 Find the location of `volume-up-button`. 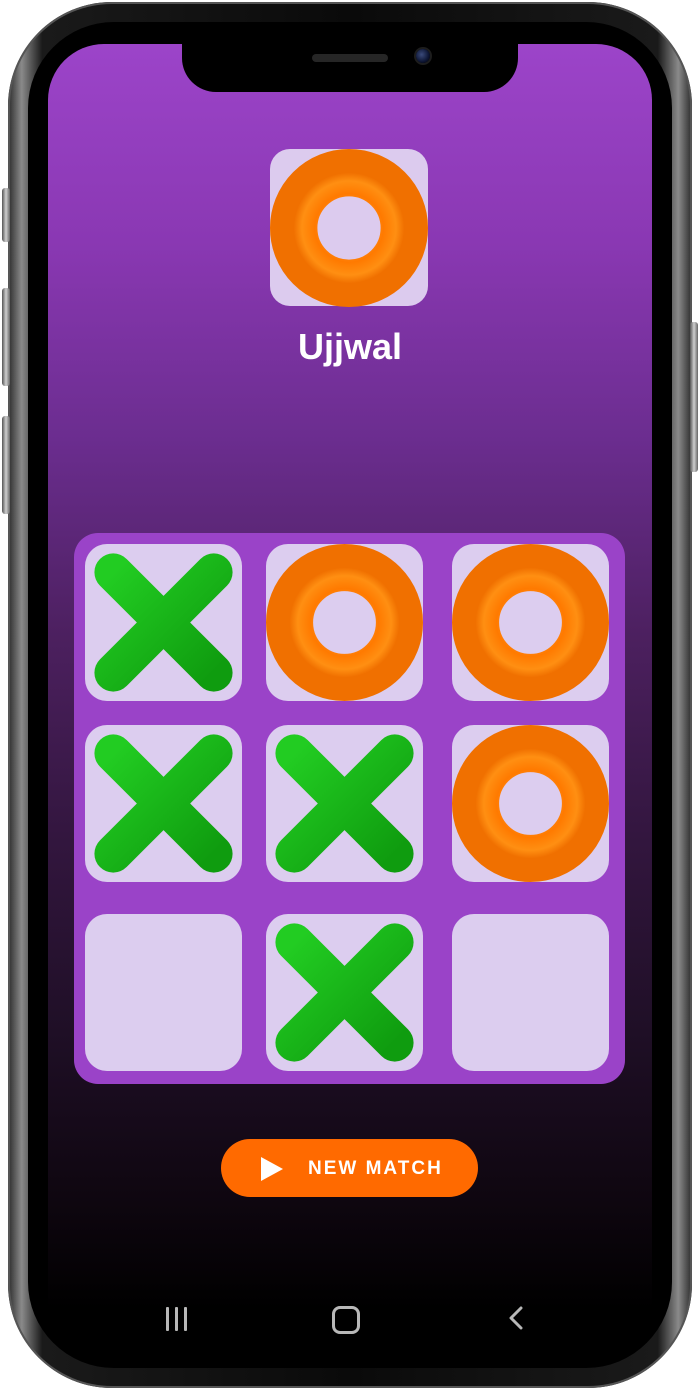

volume-up-button is located at coordinates (6, 337).